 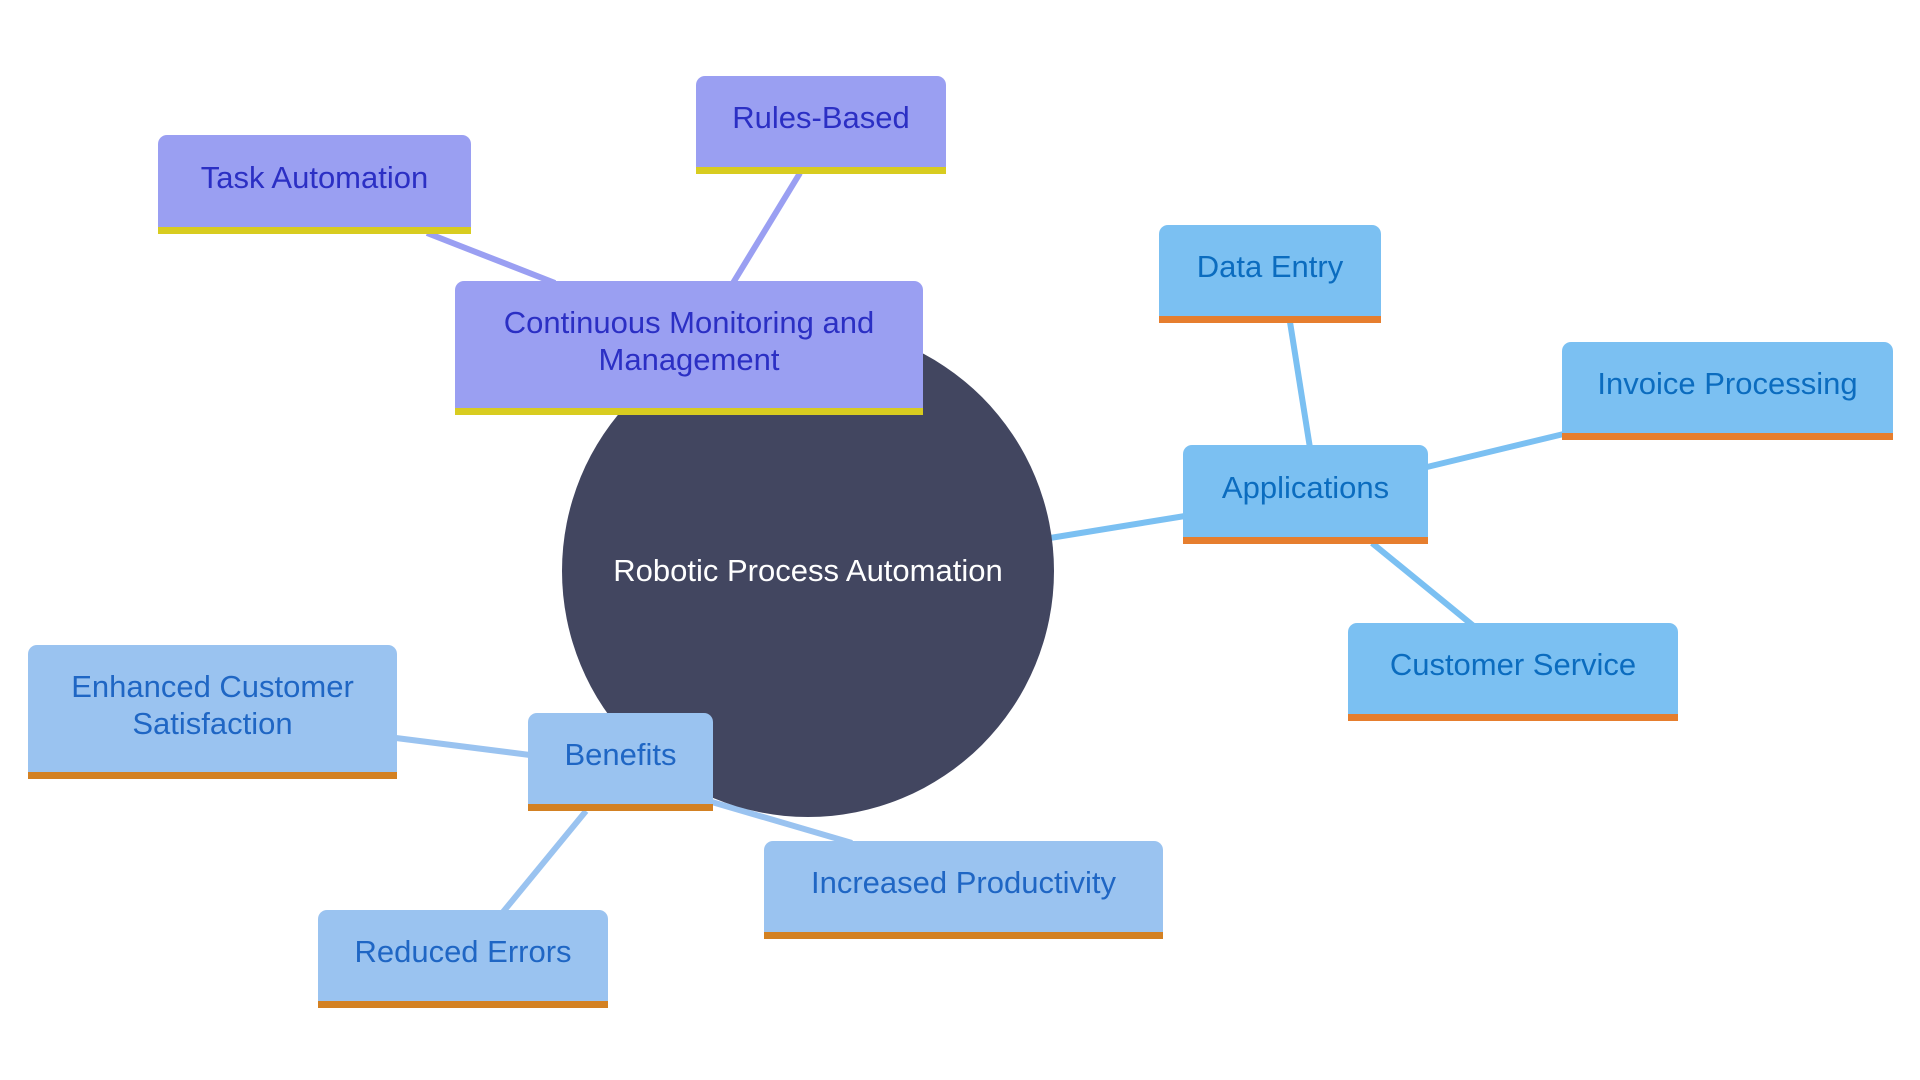 I want to click on node-label: Task Automation, so click(x=314, y=177).